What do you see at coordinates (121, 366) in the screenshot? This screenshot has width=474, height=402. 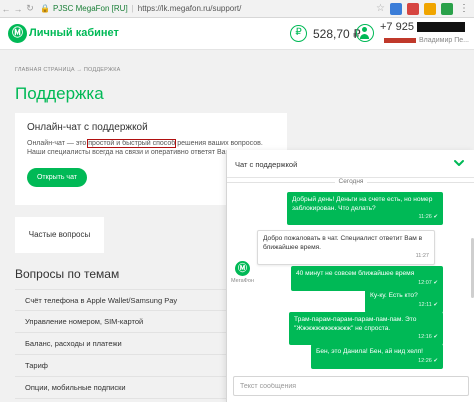 I see `topic-item-tariff: Тариф` at bounding box center [121, 366].